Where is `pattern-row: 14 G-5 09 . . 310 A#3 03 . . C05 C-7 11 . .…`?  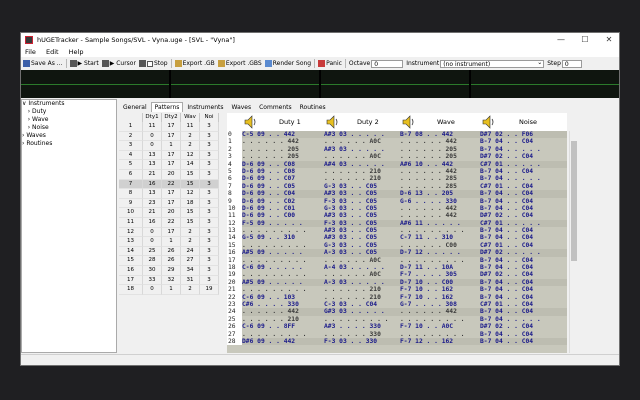
pattern-row: 14 G-5 09 . . 310 A#3 03 . . C05 C-7 11 . .… is located at coordinates (397, 238).